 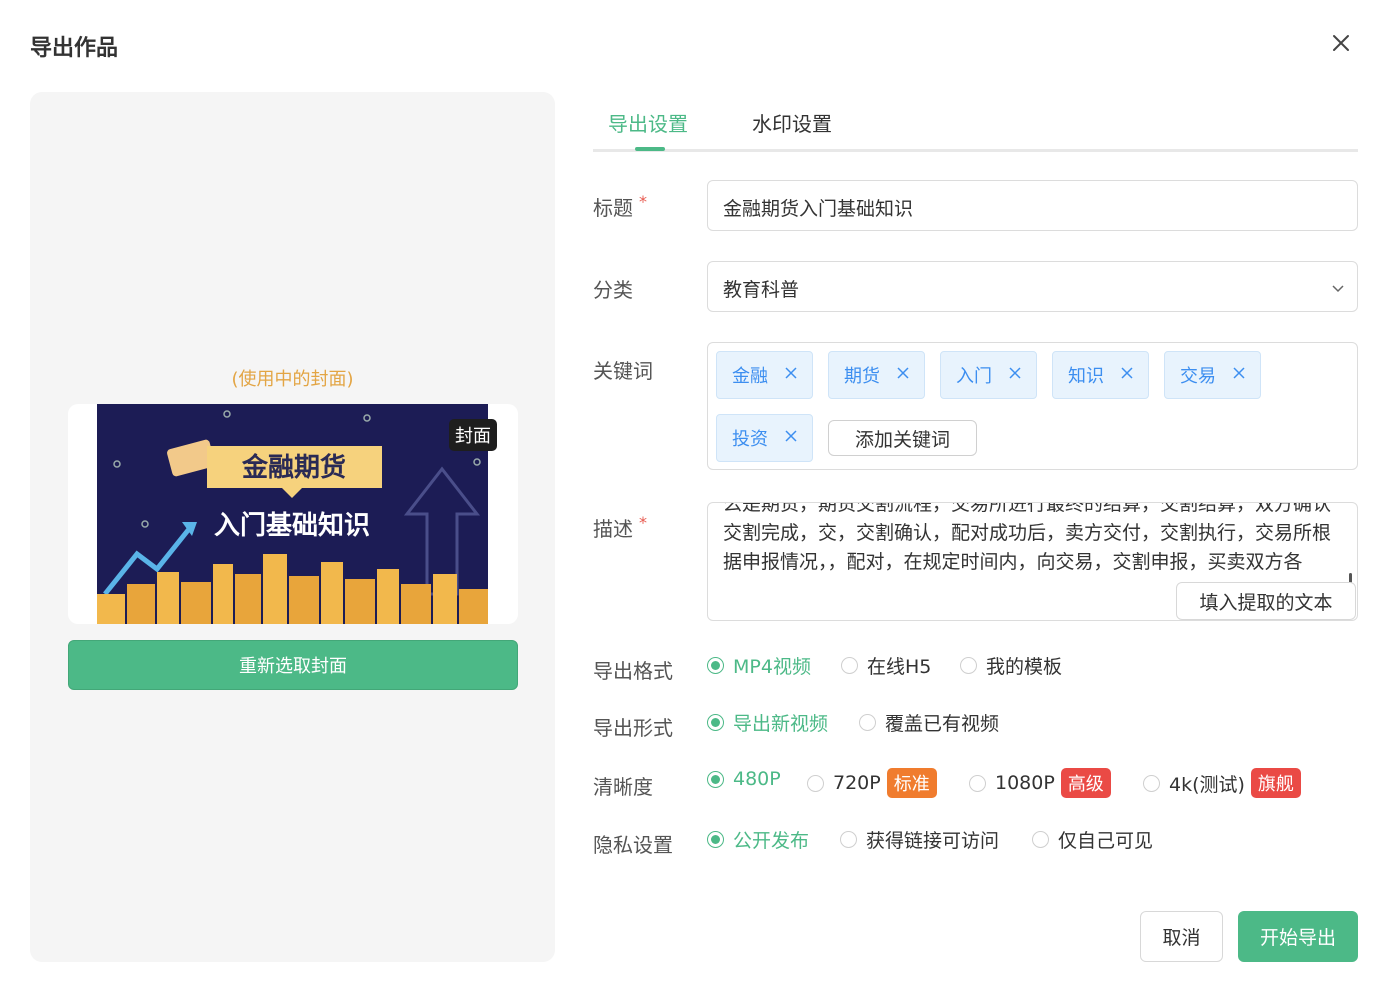 I want to click on radio-my-template: 我的模板, so click(x=1011, y=665).